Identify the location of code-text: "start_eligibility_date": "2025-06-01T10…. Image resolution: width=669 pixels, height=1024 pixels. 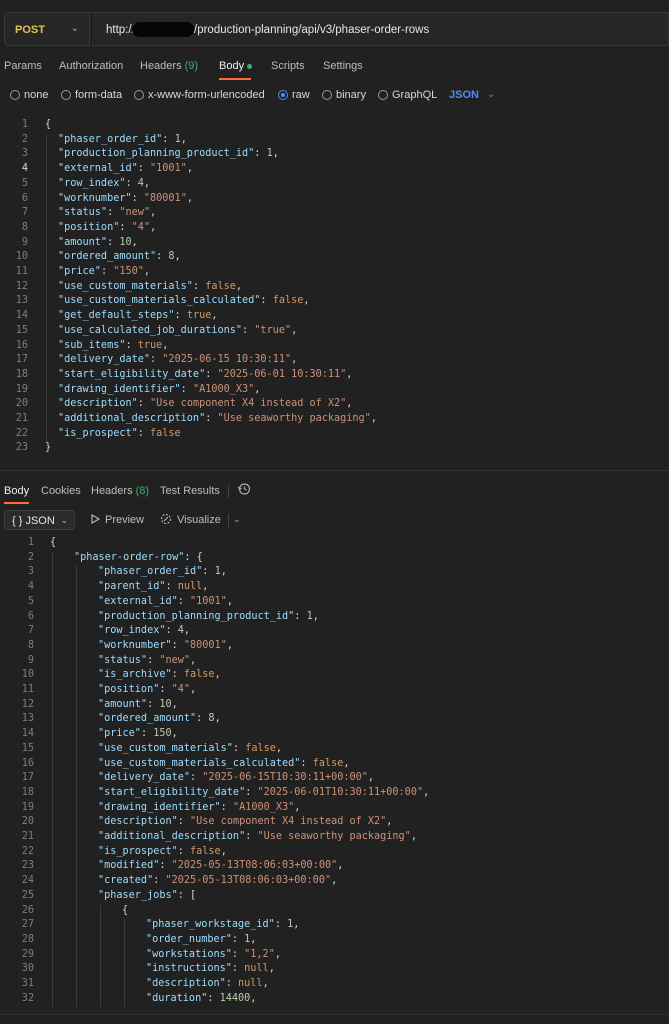
(263, 792).